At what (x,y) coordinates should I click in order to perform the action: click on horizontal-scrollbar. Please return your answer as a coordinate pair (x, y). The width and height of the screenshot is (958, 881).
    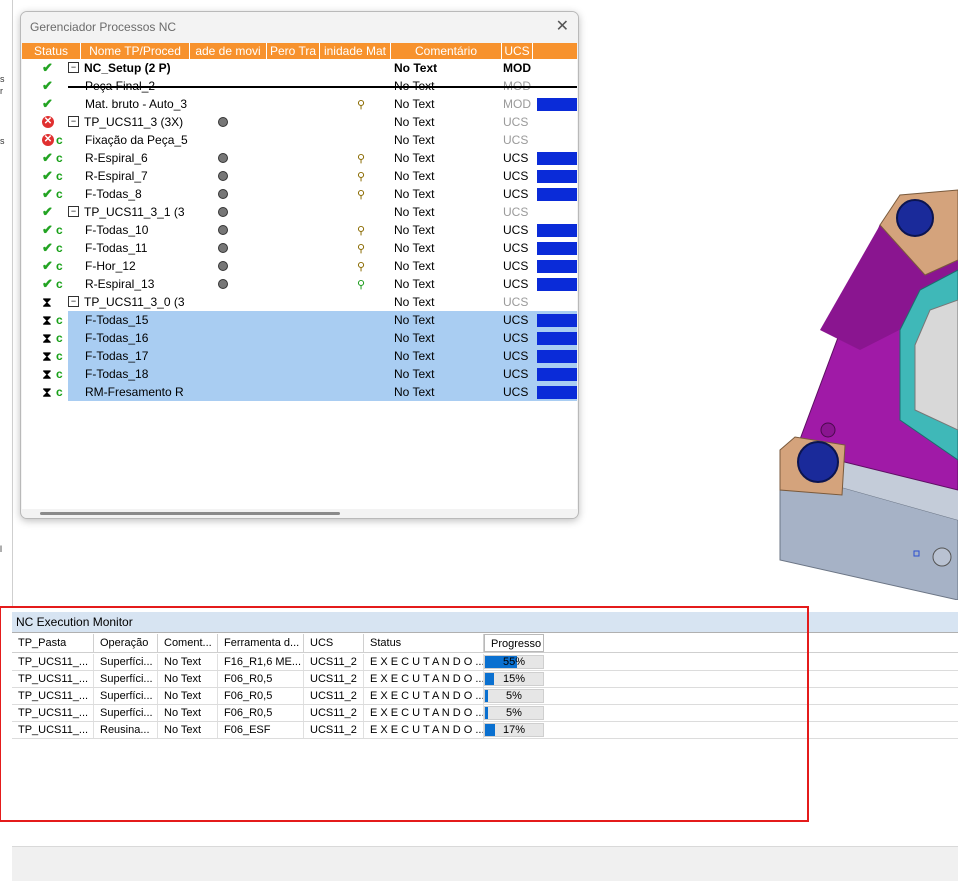
    Looking at the image, I should click on (299, 513).